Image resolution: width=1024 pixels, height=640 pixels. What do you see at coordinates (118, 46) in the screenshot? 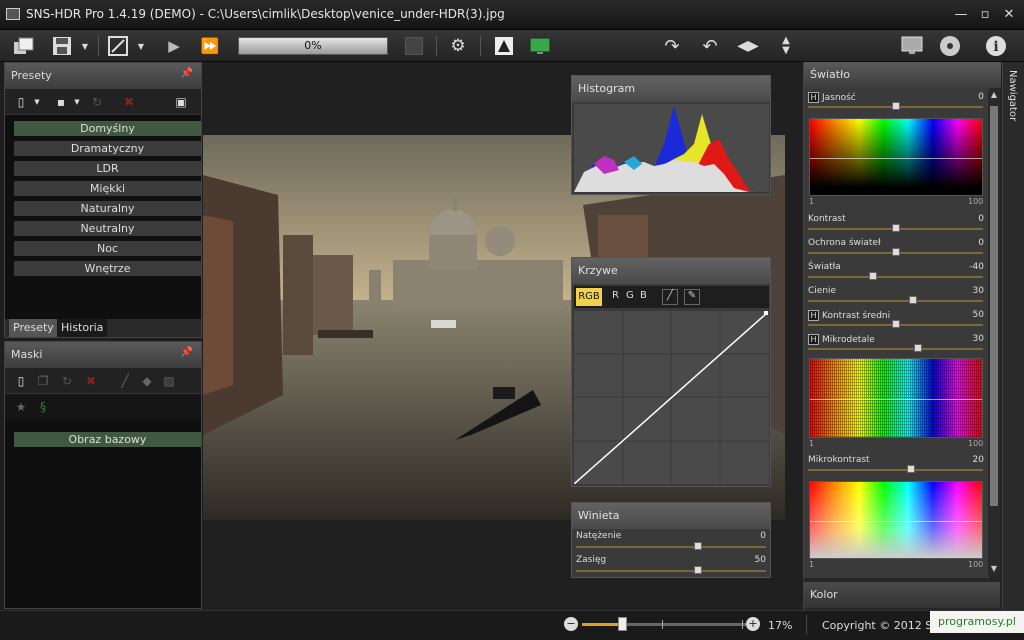
I see `image-settings-icon` at bounding box center [118, 46].